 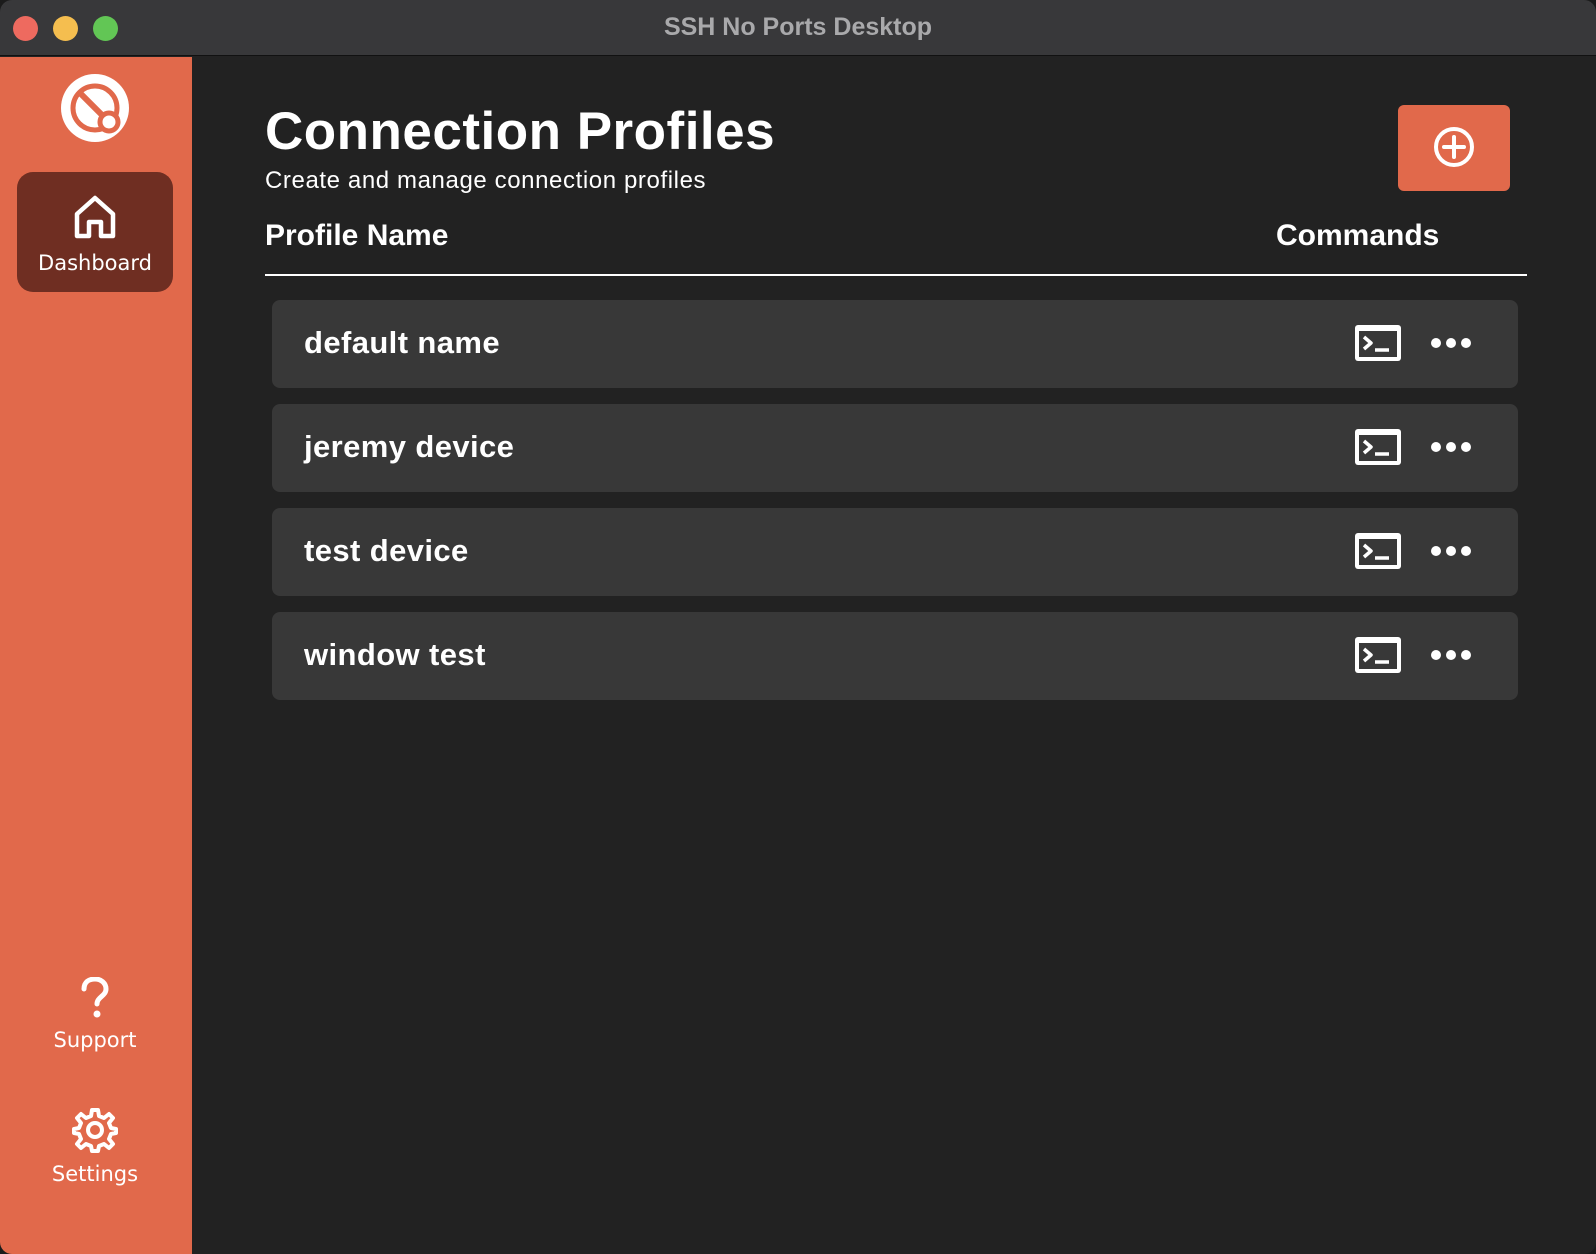 I want to click on question-mark-icon, so click(x=95, y=1000).